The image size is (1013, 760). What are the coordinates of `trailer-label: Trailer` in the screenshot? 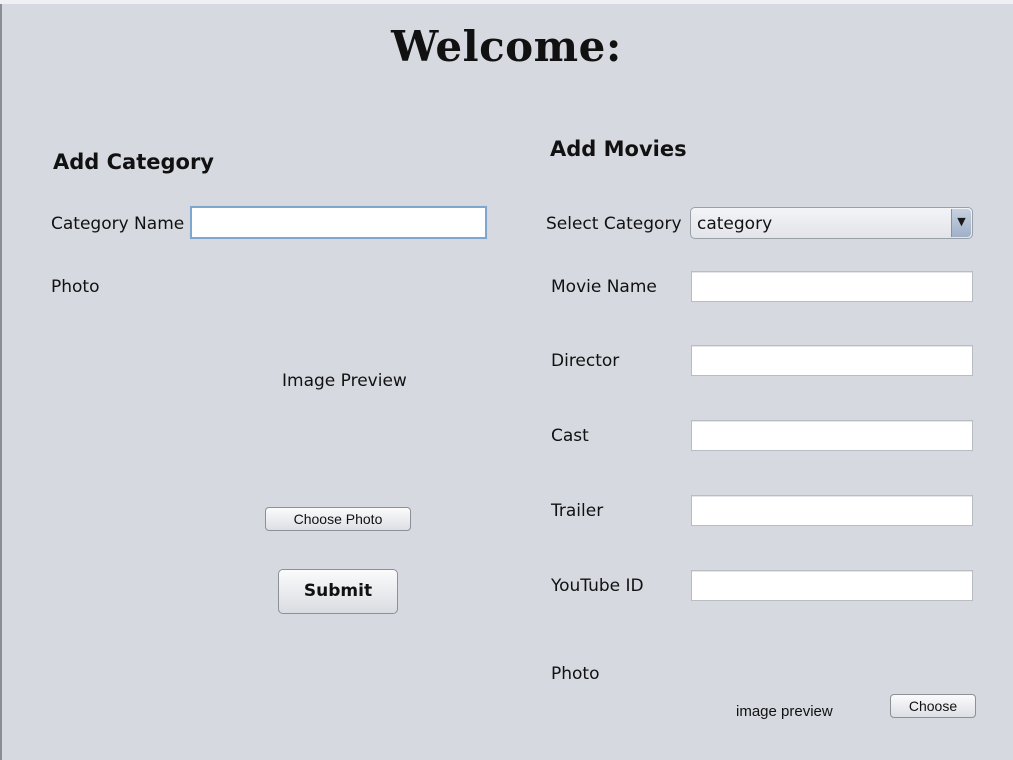 It's located at (577, 511).